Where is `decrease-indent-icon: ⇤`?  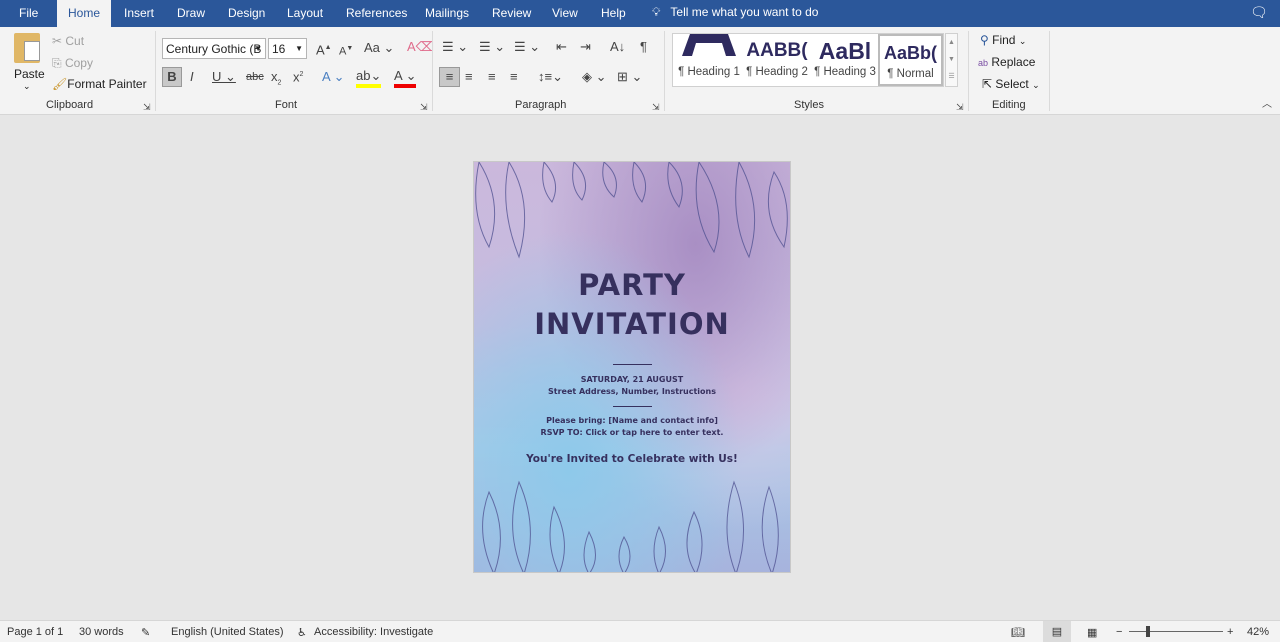 decrease-indent-icon: ⇤ is located at coordinates (561, 47).